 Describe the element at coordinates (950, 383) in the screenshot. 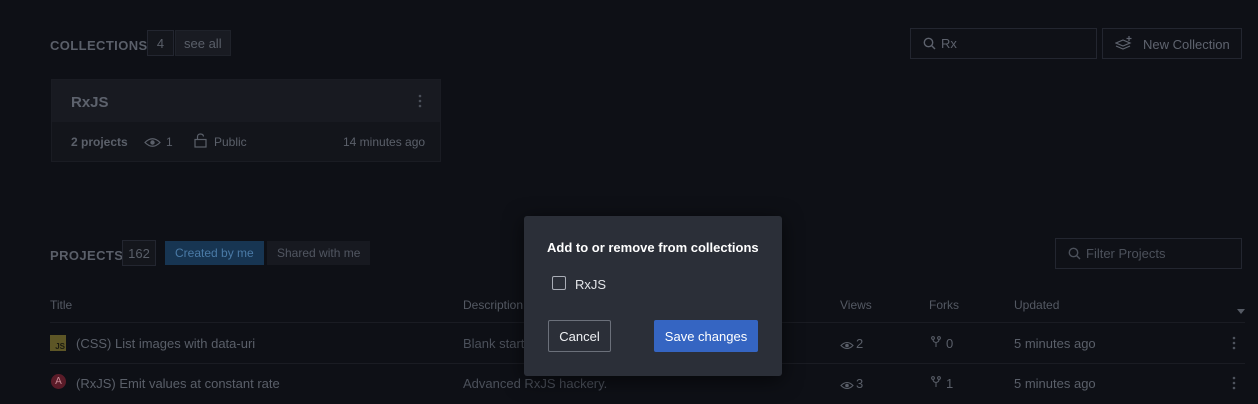

I see `project-forks: 1` at that location.